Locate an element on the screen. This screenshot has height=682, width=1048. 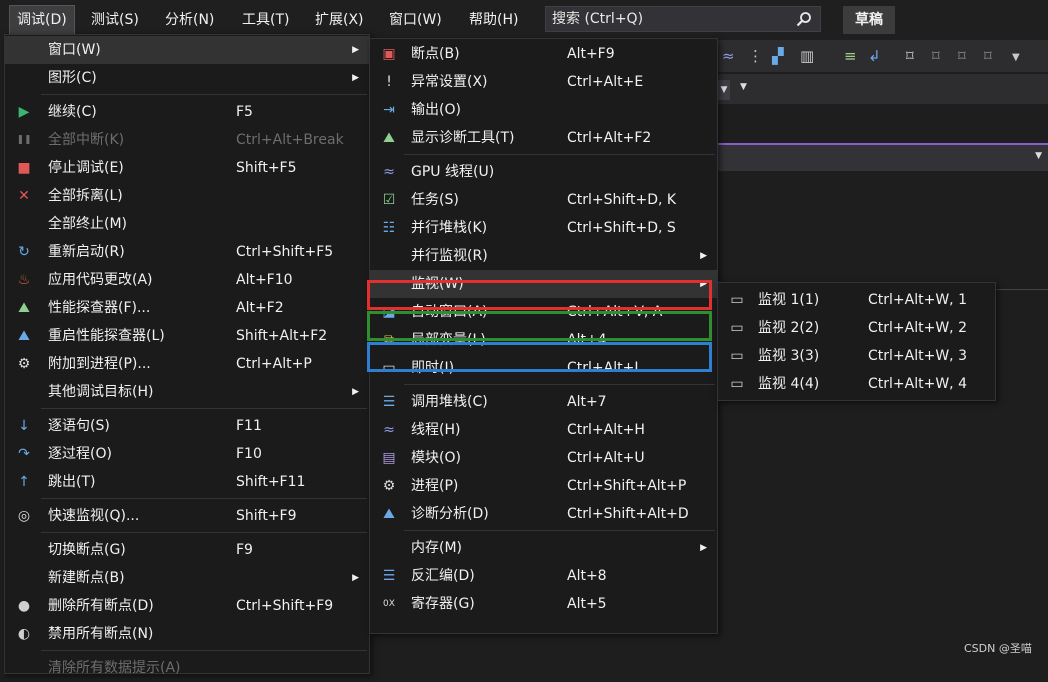
debug-menu-item: 切换断点(G) F9 is located at coordinates (187, 550).